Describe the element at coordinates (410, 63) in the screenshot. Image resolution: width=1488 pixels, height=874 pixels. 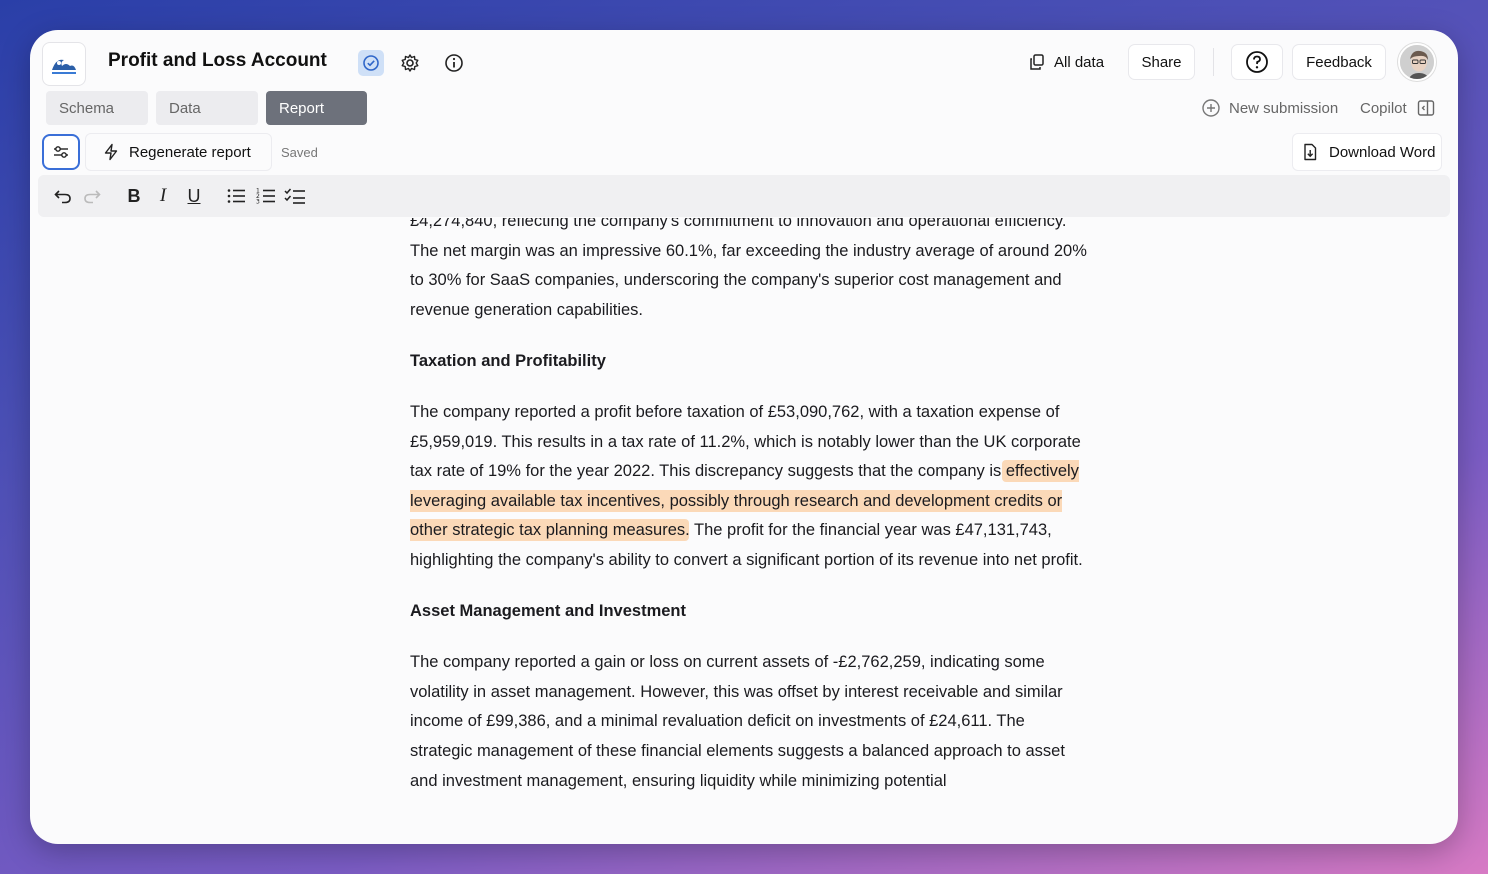
I see `gear-icon` at that location.